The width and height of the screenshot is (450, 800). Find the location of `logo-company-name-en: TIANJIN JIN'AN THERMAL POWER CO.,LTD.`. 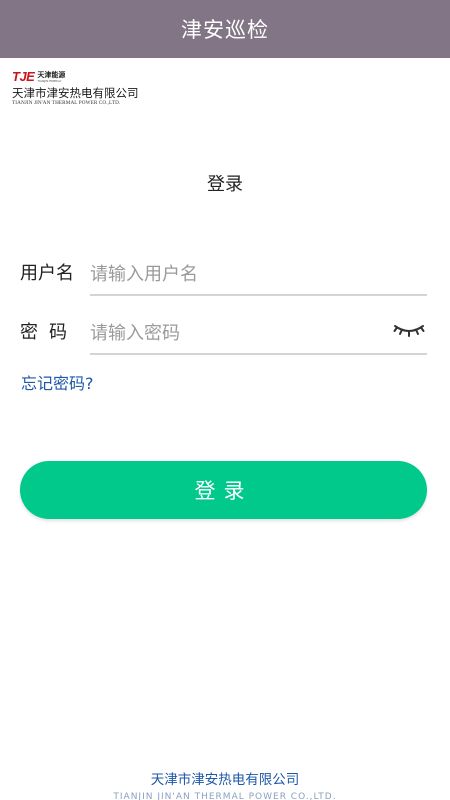

logo-company-name-en: TIANJIN JIN'AN THERMAL POWER CO.,LTD. is located at coordinates (66, 103).